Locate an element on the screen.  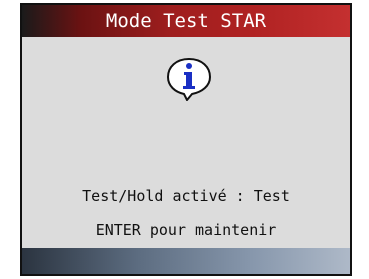
status-message: Test/Hold activé : Test is located at coordinates (186, 196).